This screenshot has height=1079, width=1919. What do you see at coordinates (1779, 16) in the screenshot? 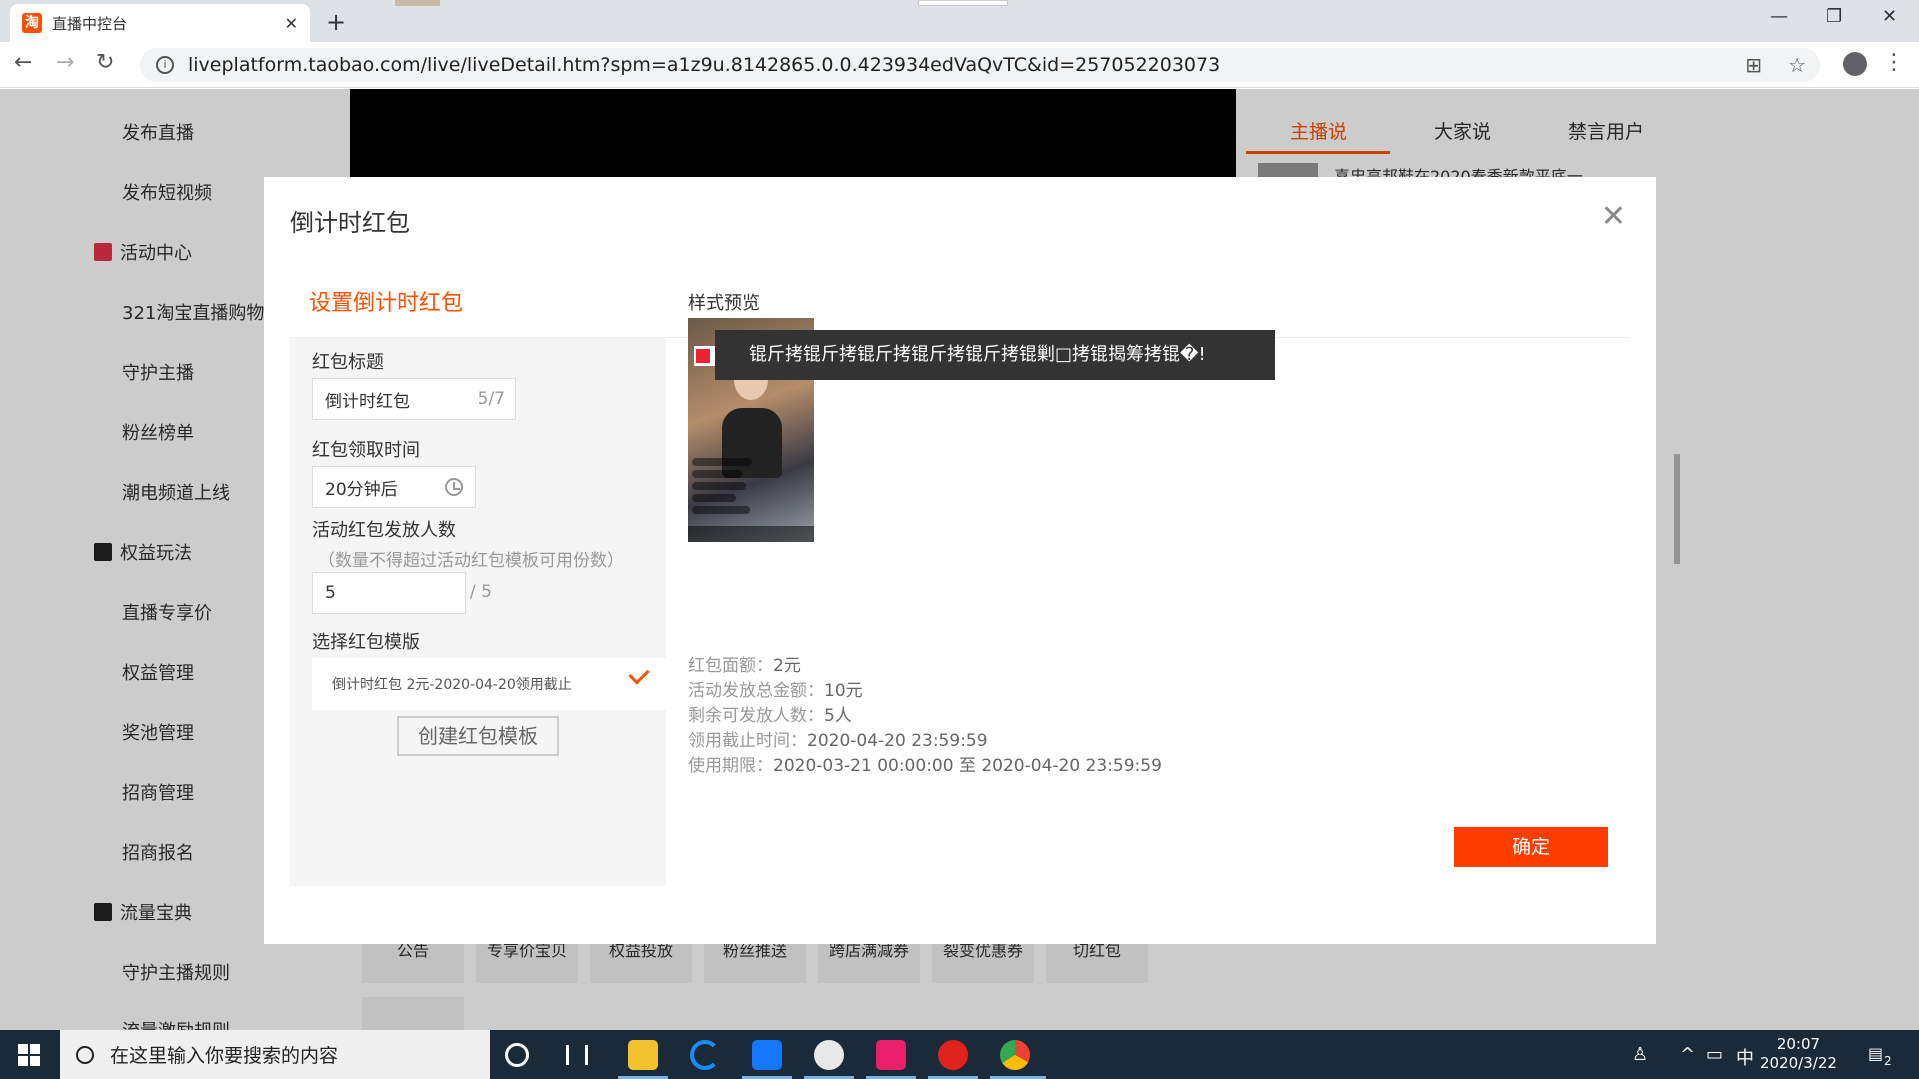
I see `minimize-button: —` at bounding box center [1779, 16].